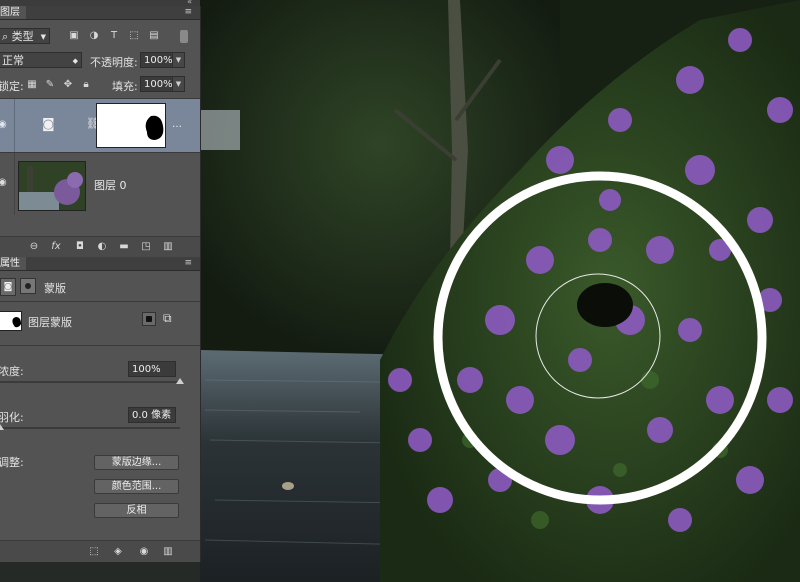 The height and width of the screenshot is (582, 800). Describe the element at coordinates (74, 36) in the screenshot. I see `filter-pixel-icon: ▣` at that location.